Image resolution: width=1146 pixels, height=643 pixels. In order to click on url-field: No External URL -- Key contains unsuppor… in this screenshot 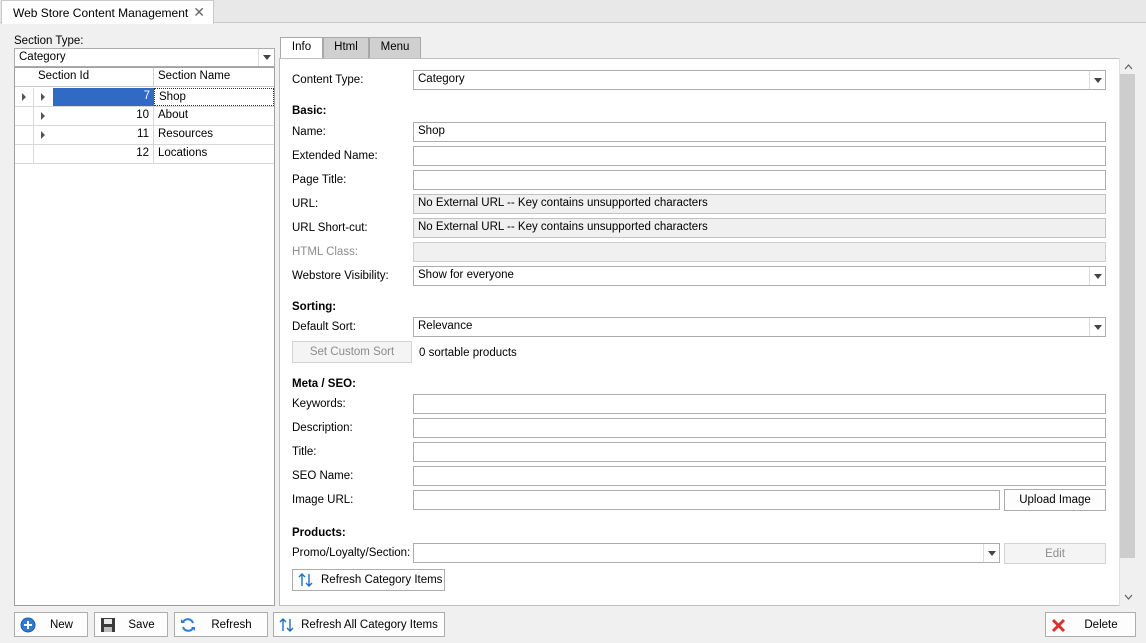, I will do `click(759, 204)`.